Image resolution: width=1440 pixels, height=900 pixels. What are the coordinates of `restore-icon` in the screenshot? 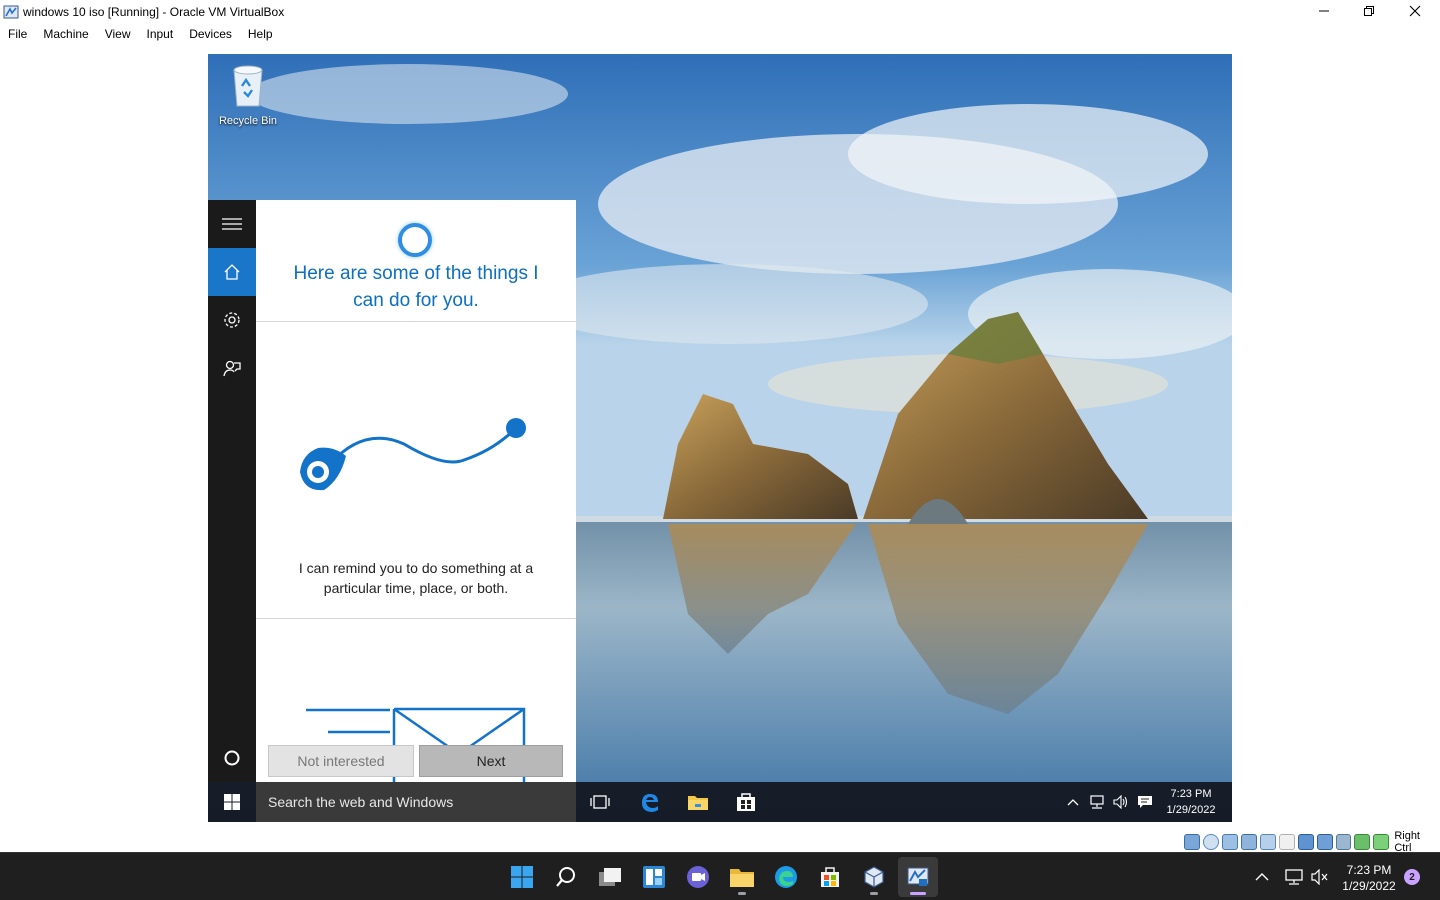 It's located at (1369, 11).